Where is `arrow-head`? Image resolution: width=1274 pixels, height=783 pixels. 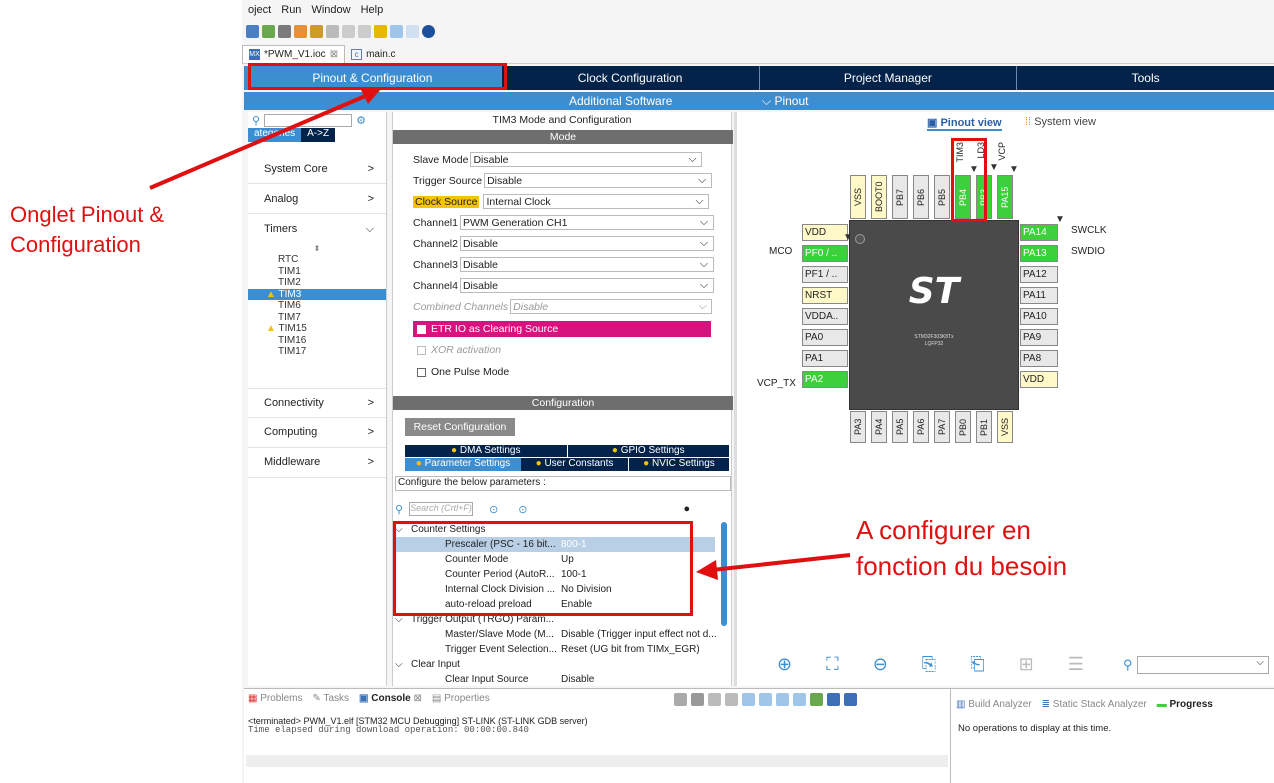
arrow-head is located at coordinates (707, 570).